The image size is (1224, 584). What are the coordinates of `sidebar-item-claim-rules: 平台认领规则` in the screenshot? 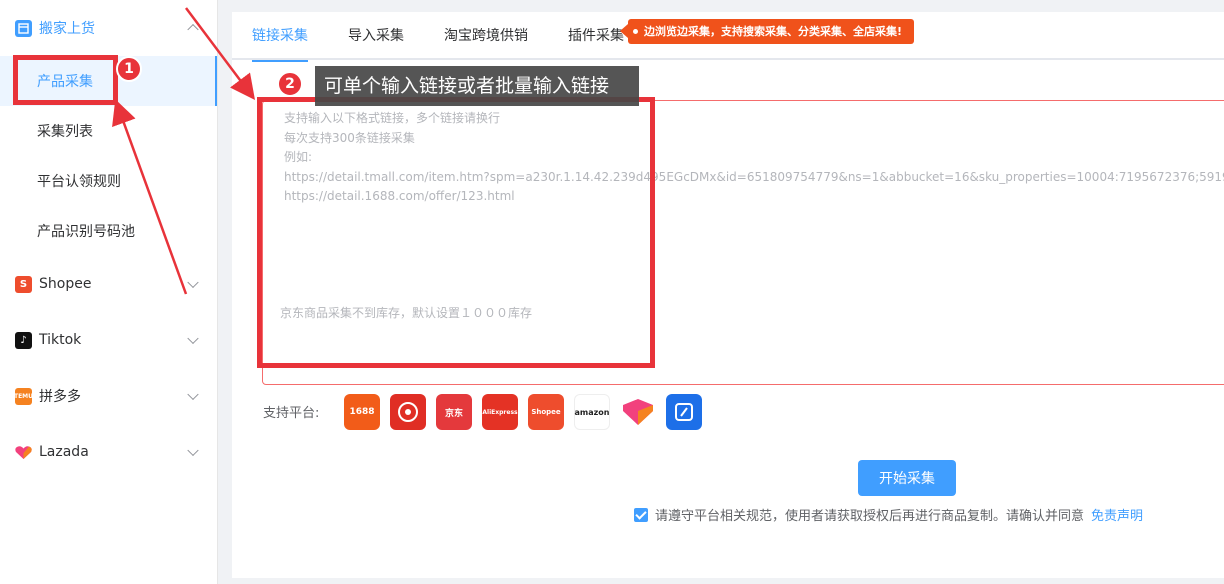 It's located at (108, 181).